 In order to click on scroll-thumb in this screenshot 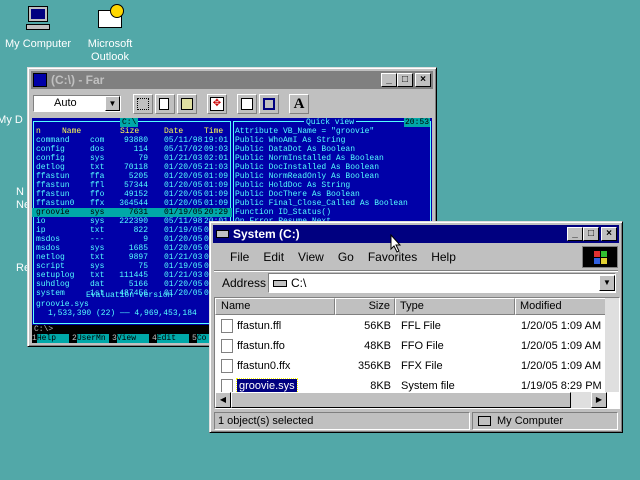, I will do `click(401, 400)`.